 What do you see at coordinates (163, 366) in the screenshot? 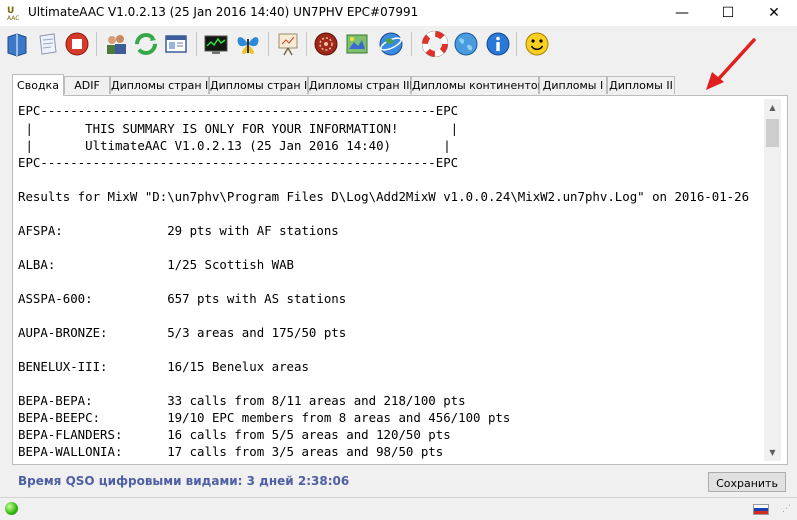
I see `summary-line: BENELUX-III: 16/15 Benelux areas` at bounding box center [163, 366].